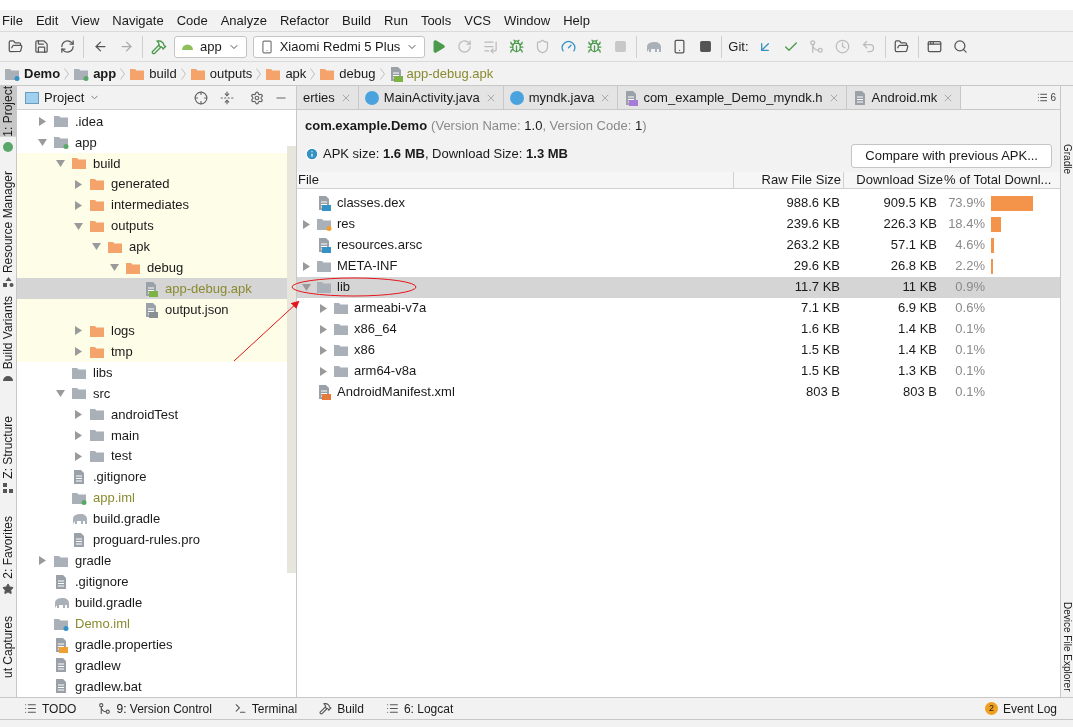  Describe the element at coordinates (221, 73) in the screenshot. I see `breadcrumb: outputs` at that location.